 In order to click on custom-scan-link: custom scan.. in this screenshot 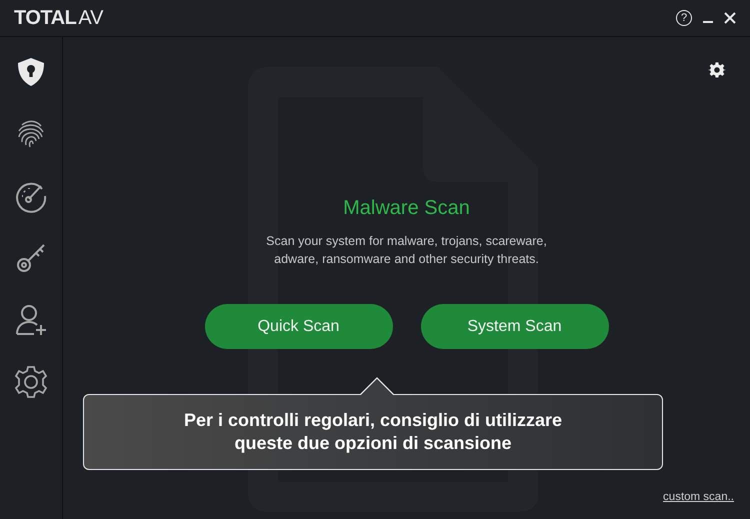, I will do `click(698, 497)`.